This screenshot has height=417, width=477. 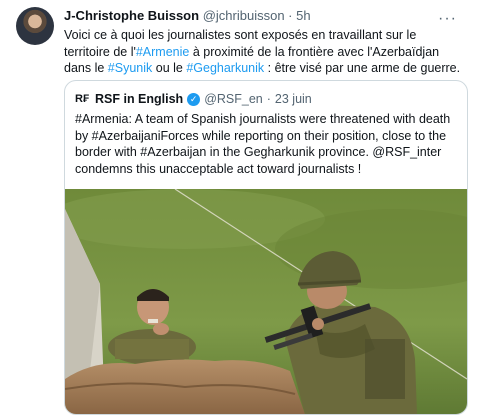 I want to click on tweet-text-segment: : être visé par une arme de guerre., so click(x=362, y=68).